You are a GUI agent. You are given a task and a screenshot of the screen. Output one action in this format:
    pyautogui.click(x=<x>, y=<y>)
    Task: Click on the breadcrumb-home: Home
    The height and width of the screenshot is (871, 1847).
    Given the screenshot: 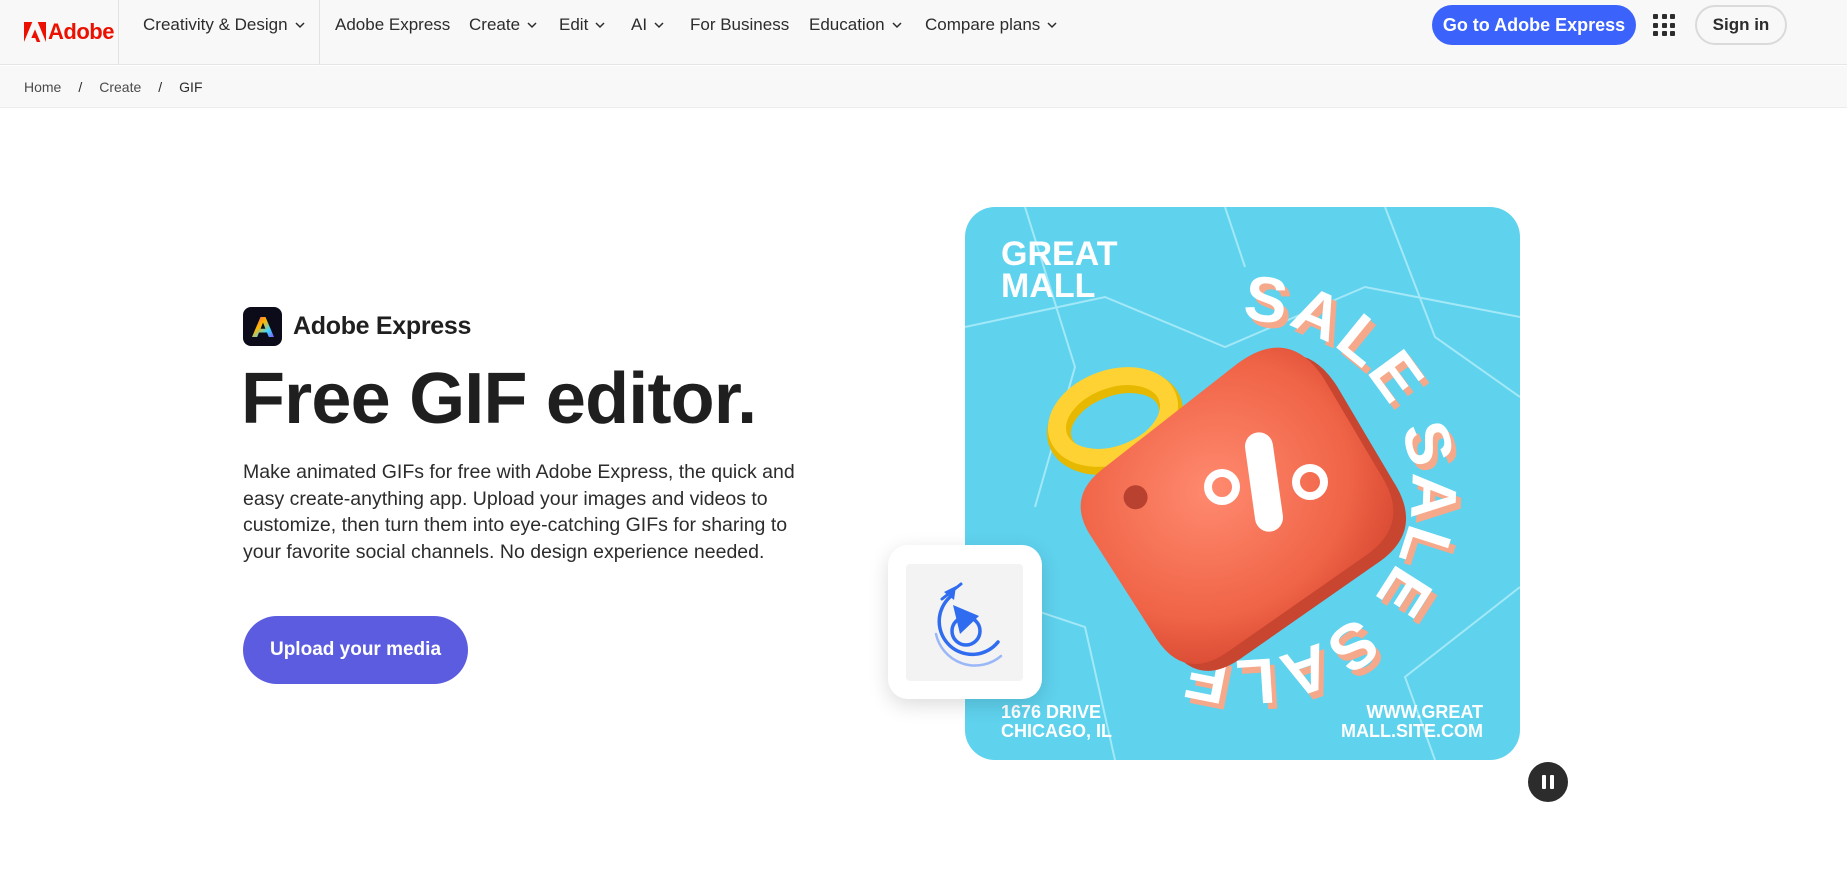 What is the action you would take?
    pyautogui.click(x=42, y=87)
    